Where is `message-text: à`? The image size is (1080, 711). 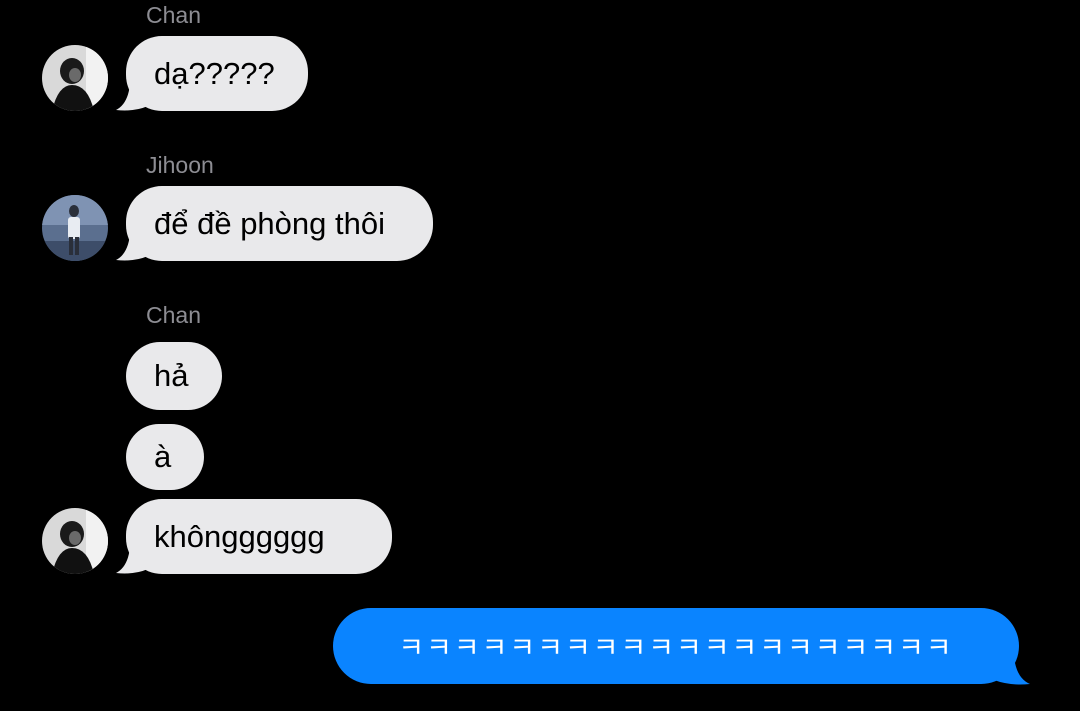 message-text: à is located at coordinates (163, 456).